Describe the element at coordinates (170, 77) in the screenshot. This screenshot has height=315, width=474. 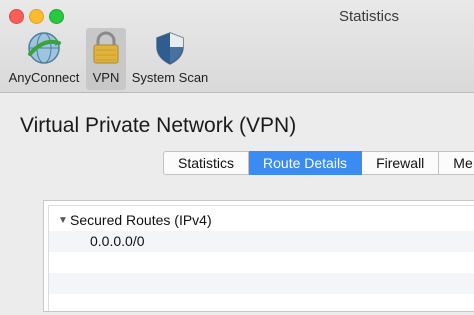
I see `toolbar-item-label: System Scan` at that location.